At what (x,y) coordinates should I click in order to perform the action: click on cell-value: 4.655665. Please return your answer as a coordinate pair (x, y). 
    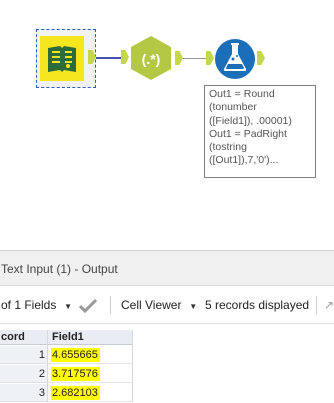
    Looking at the image, I should click on (75, 355).